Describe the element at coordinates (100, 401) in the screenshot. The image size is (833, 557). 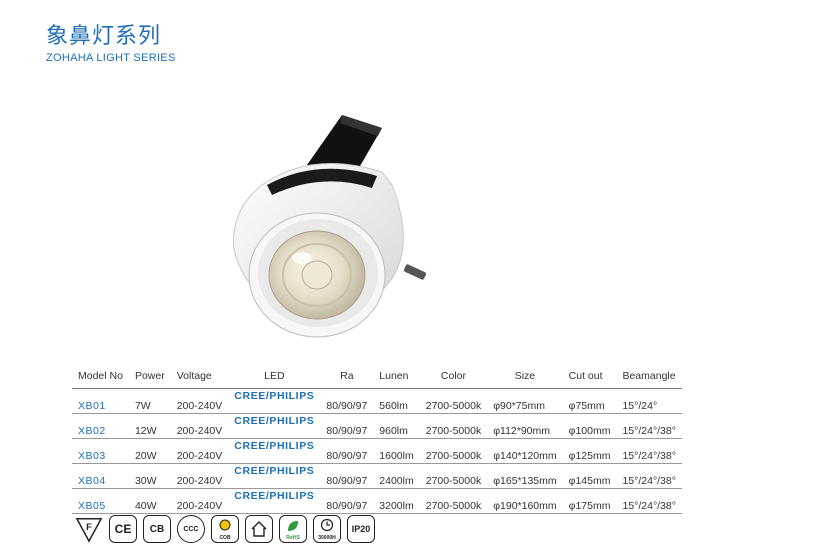
I see `cell-model: XB01` at that location.